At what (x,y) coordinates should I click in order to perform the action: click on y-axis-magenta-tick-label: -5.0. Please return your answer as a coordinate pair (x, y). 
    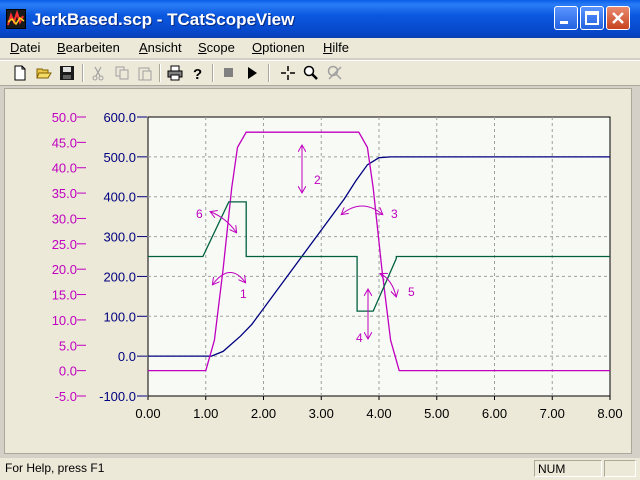
    Looking at the image, I should click on (66, 396).